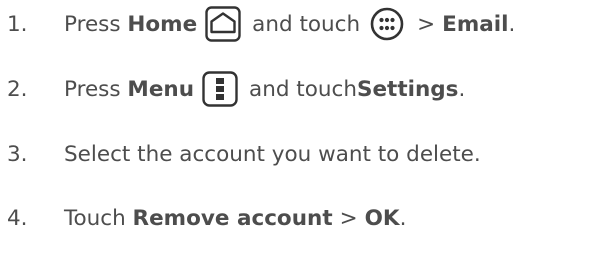  I want to click on step-4: 4. Touch Remove account > OK., so click(203, 218).